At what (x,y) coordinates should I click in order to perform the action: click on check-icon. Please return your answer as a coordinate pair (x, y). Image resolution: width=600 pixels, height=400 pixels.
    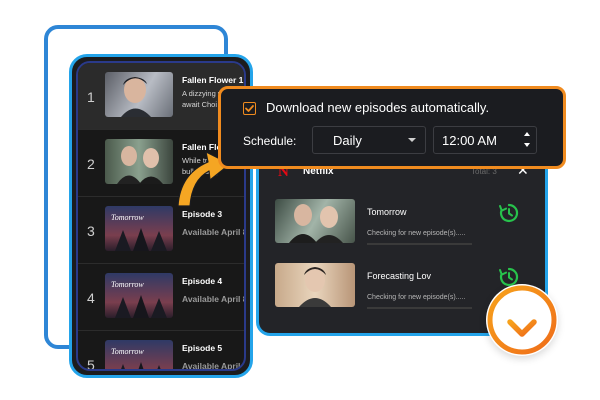
    Looking at the image, I should click on (249, 108).